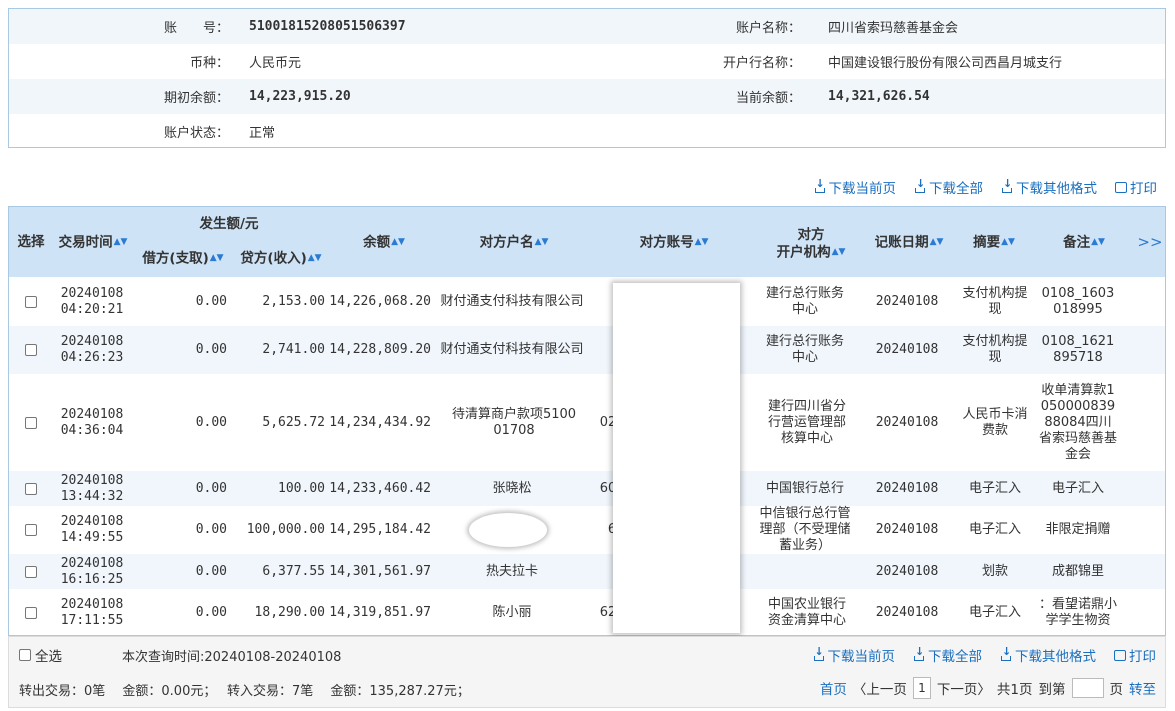 The image size is (1175, 711). What do you see at coordinates (1121, 187) in the screenshot?
I see `printer-icon` at bounding box center [1121, 187].